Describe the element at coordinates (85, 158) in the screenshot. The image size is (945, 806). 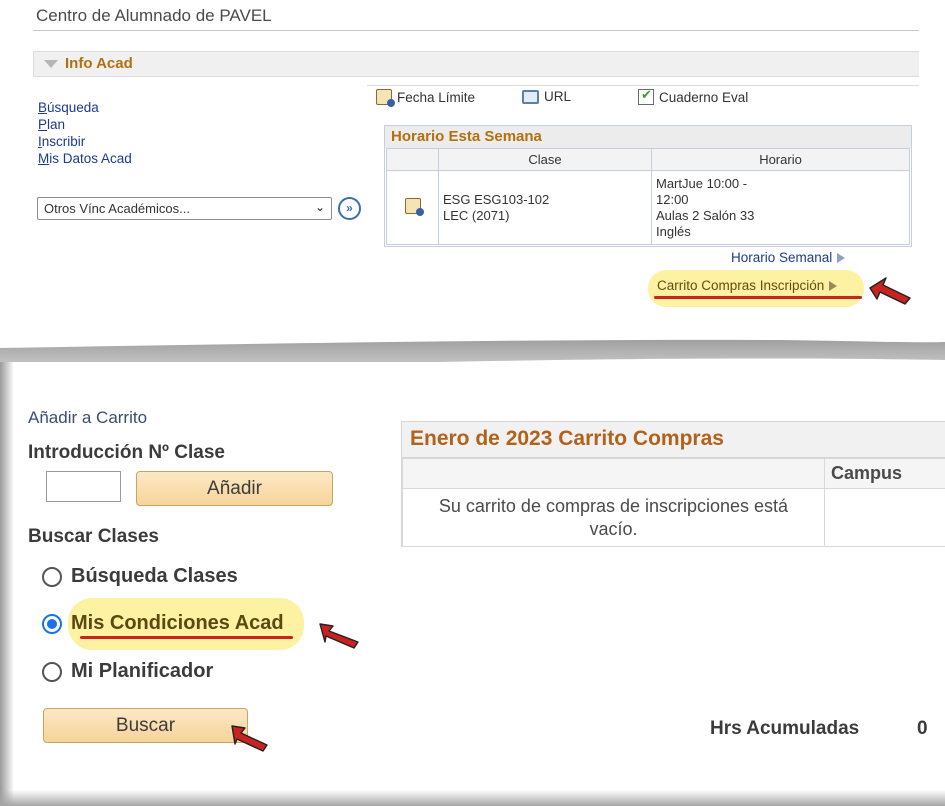
I see `nav-link-my-academics: Mis Datos Acad` at that location.